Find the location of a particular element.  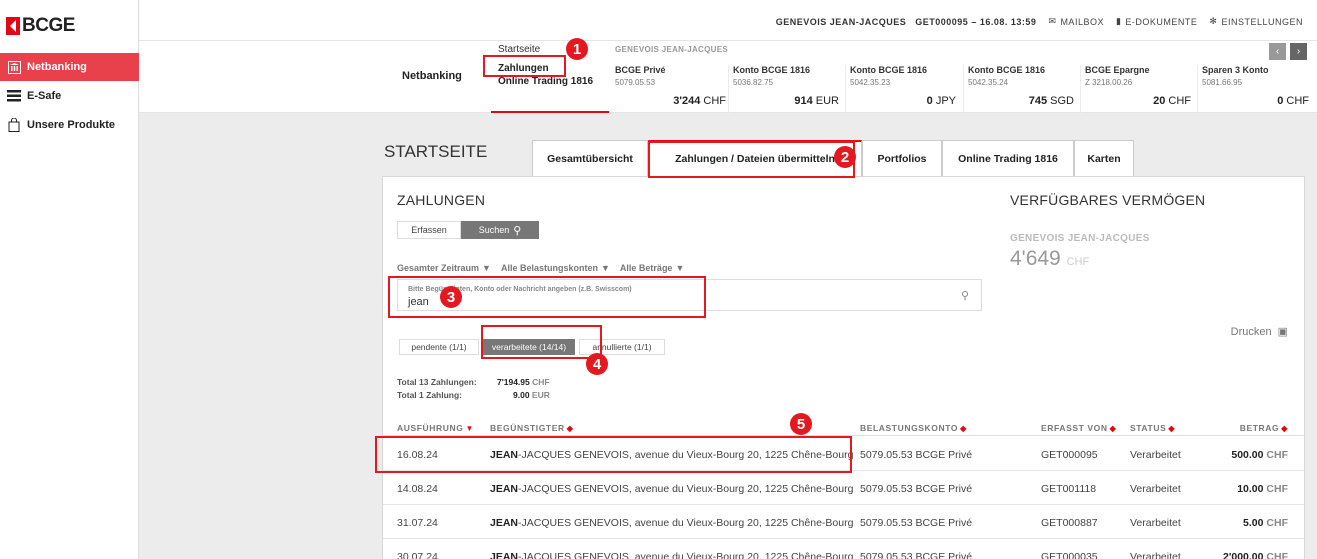

col-header-belastungskonto: BELASTUNGSKONTO ◆ is located at coordinates (913, 428).